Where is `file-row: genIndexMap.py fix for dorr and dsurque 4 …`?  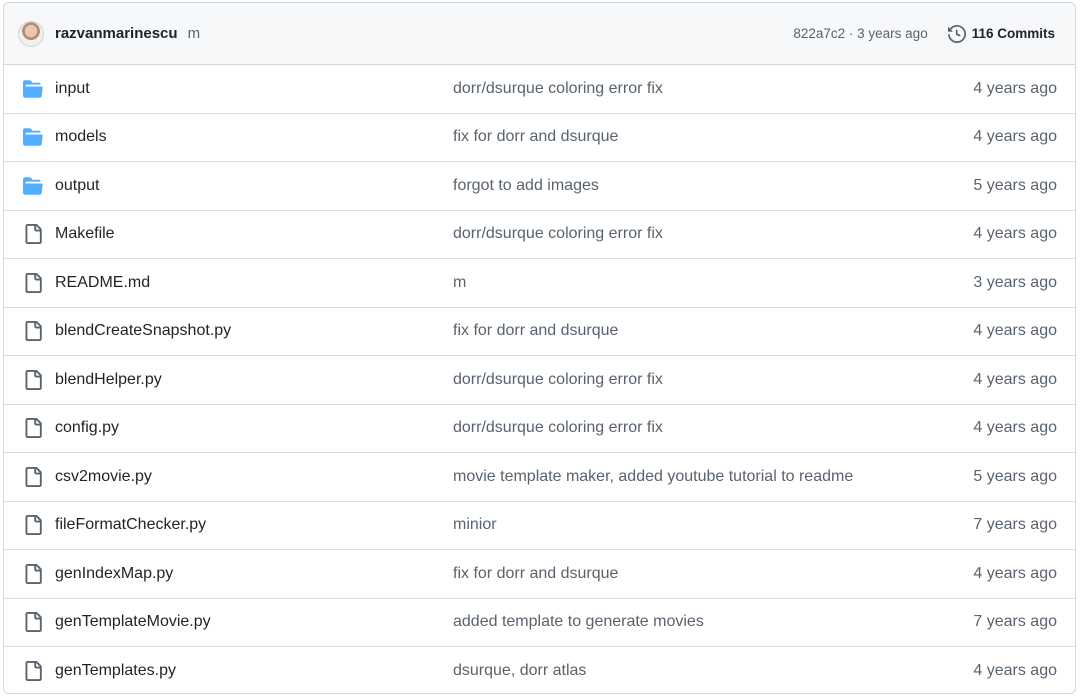 file-row: genIndexMap.py fix for dorr and dsurque 4 … is located at coordinates (539, 574).